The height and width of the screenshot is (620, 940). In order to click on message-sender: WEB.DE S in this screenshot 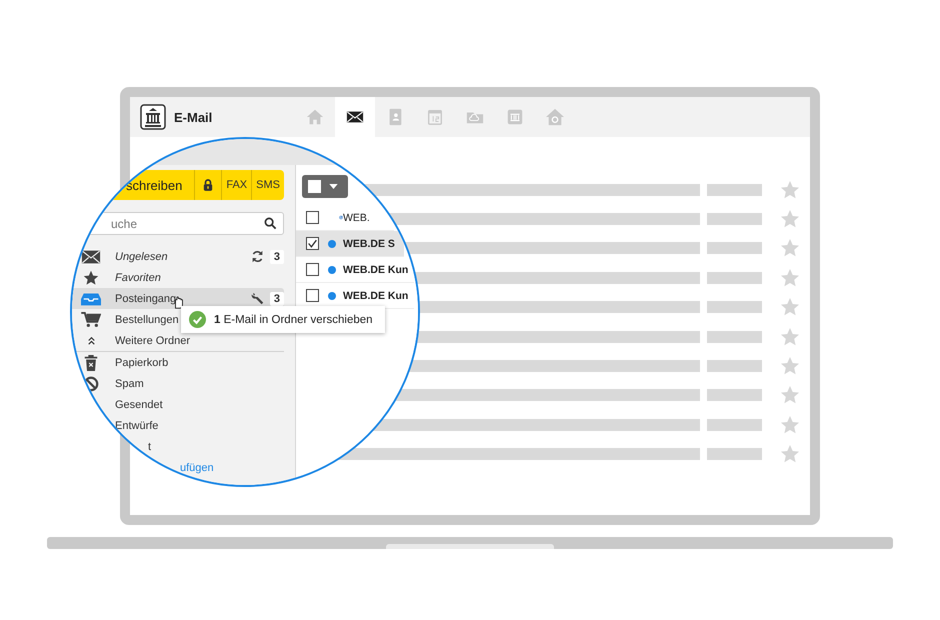, I will do `click(369, 244)`.